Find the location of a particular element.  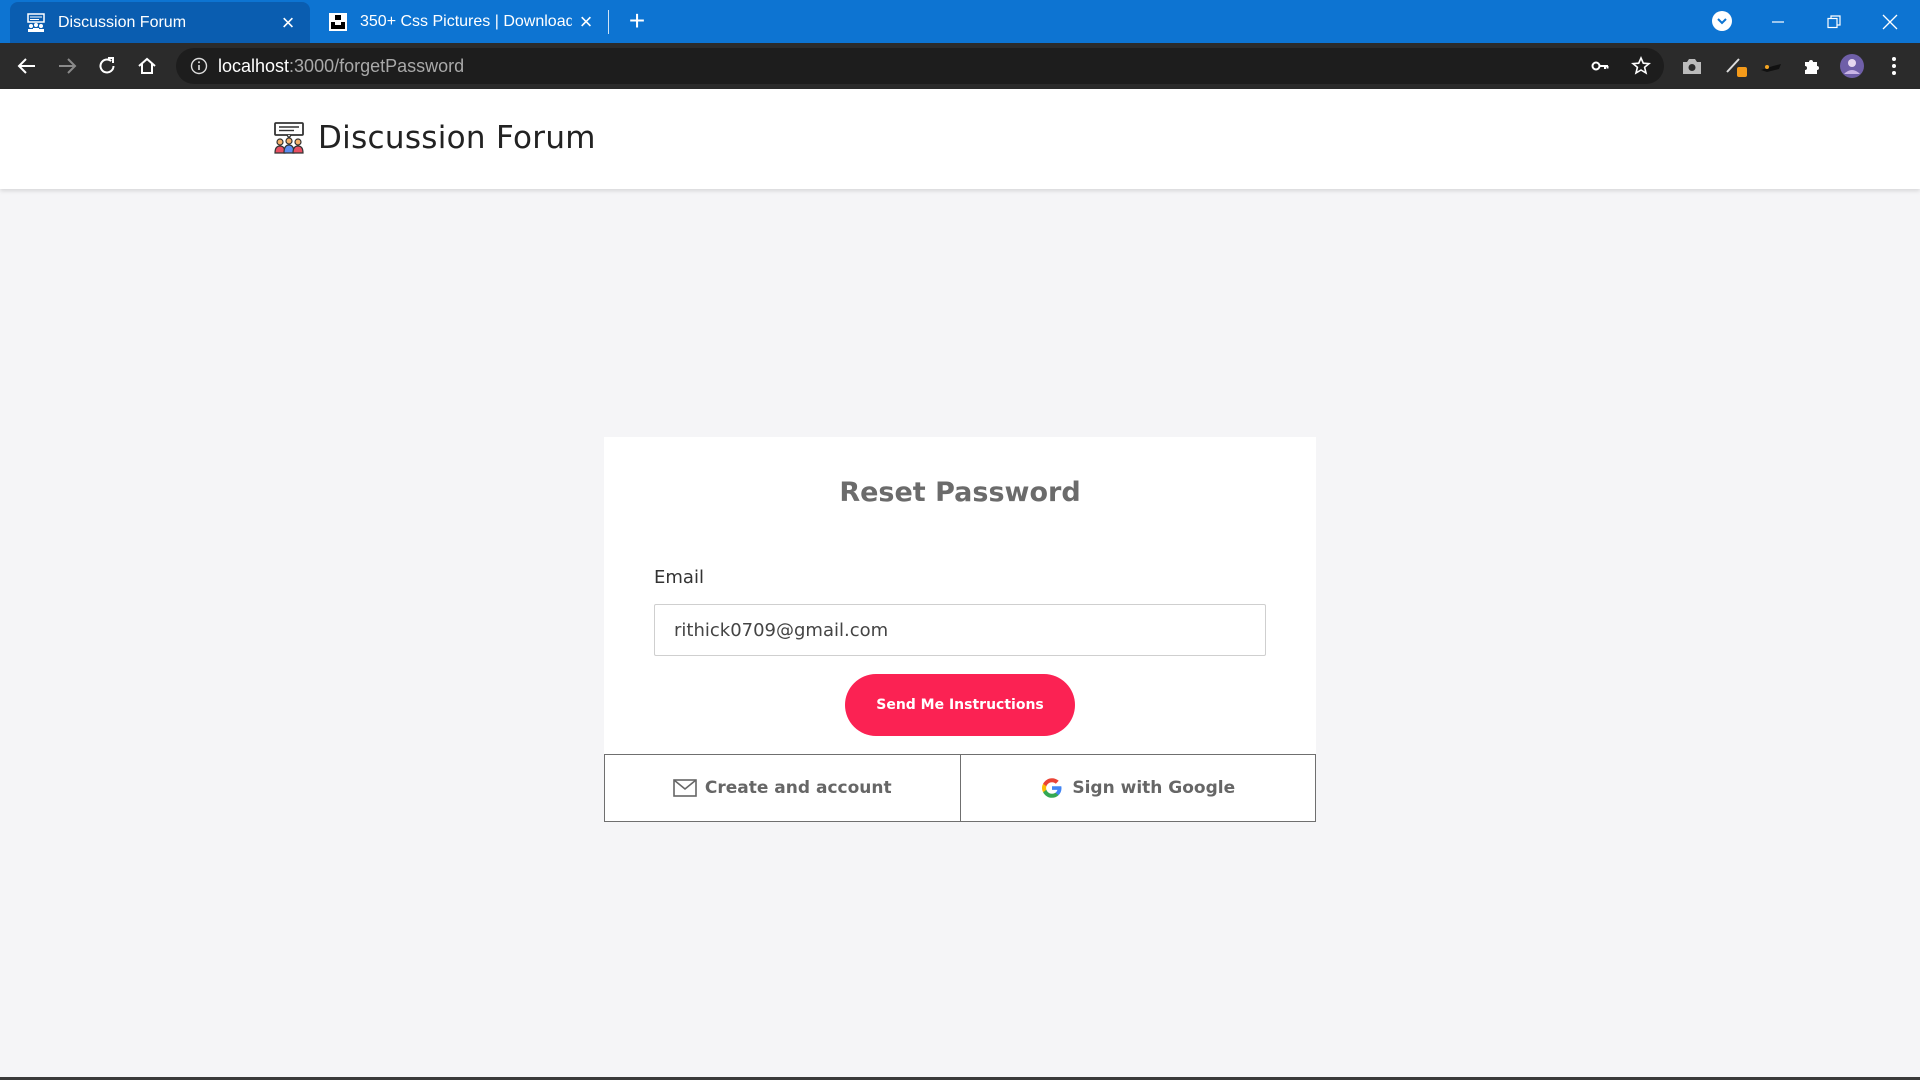

tab-title: Discussion Forum is located at coordinates (122, 22).